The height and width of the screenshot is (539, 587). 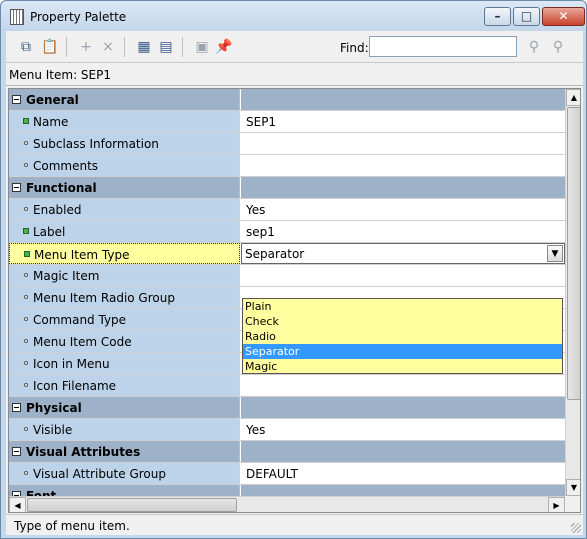 What do you see at coordinates (403, 121) in the screenshot?
I see `property-value-cell: SEP1` at bounding box center [403, 121].